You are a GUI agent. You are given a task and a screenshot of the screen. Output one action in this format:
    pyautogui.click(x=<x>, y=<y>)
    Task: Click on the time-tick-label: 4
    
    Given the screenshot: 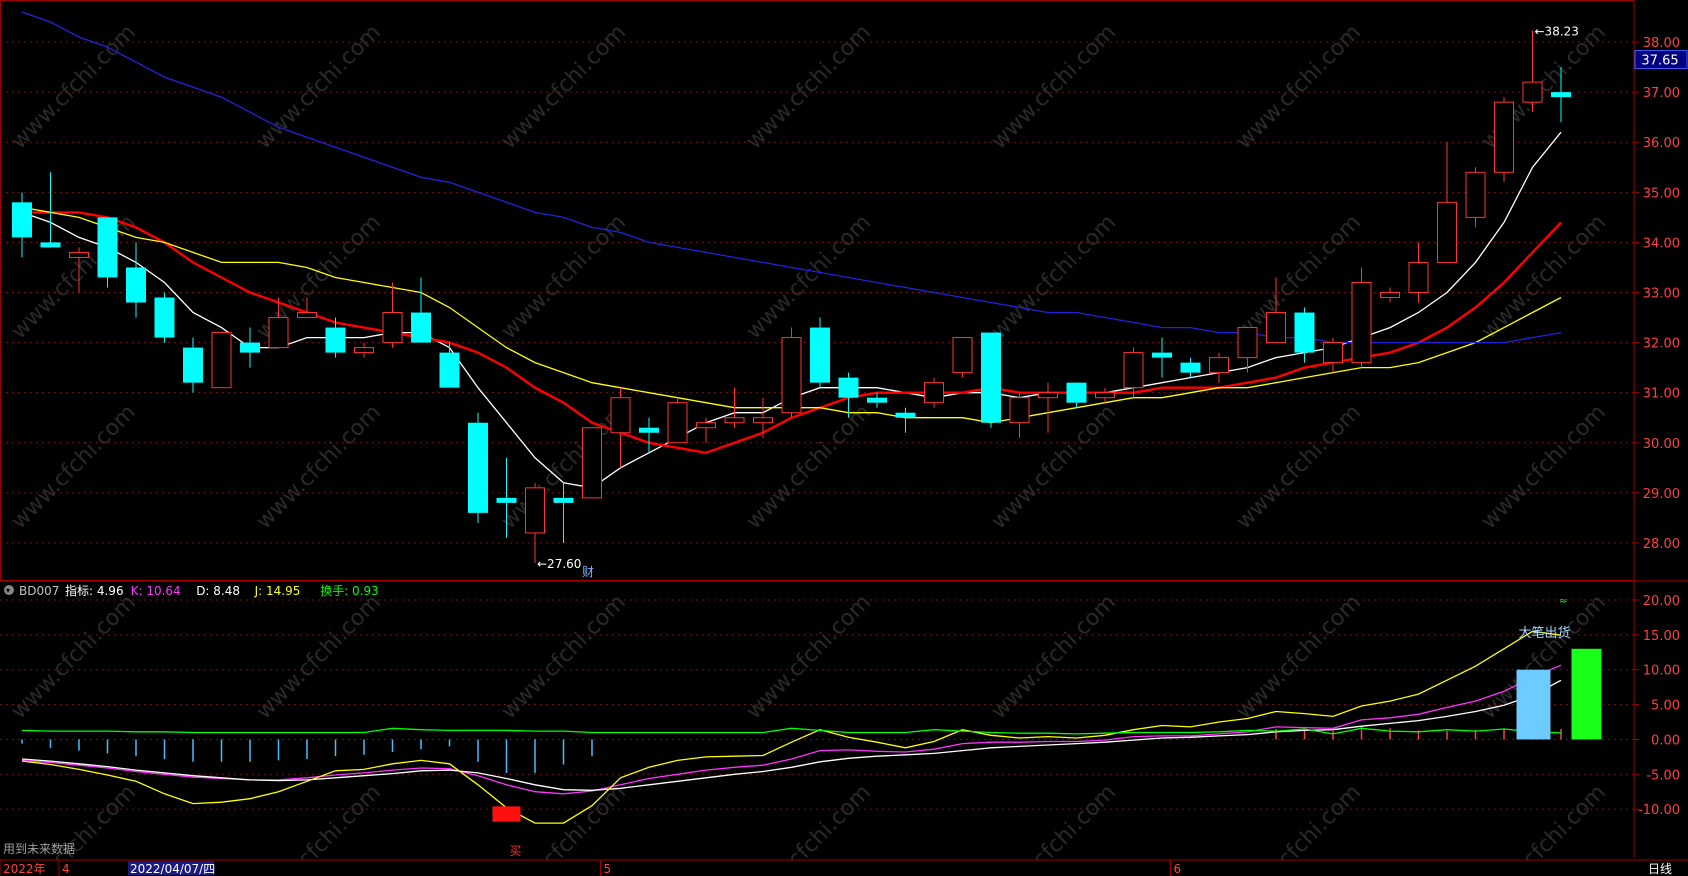 What is the action you would take?
    pyautogui.click(x=66, y=869)
    